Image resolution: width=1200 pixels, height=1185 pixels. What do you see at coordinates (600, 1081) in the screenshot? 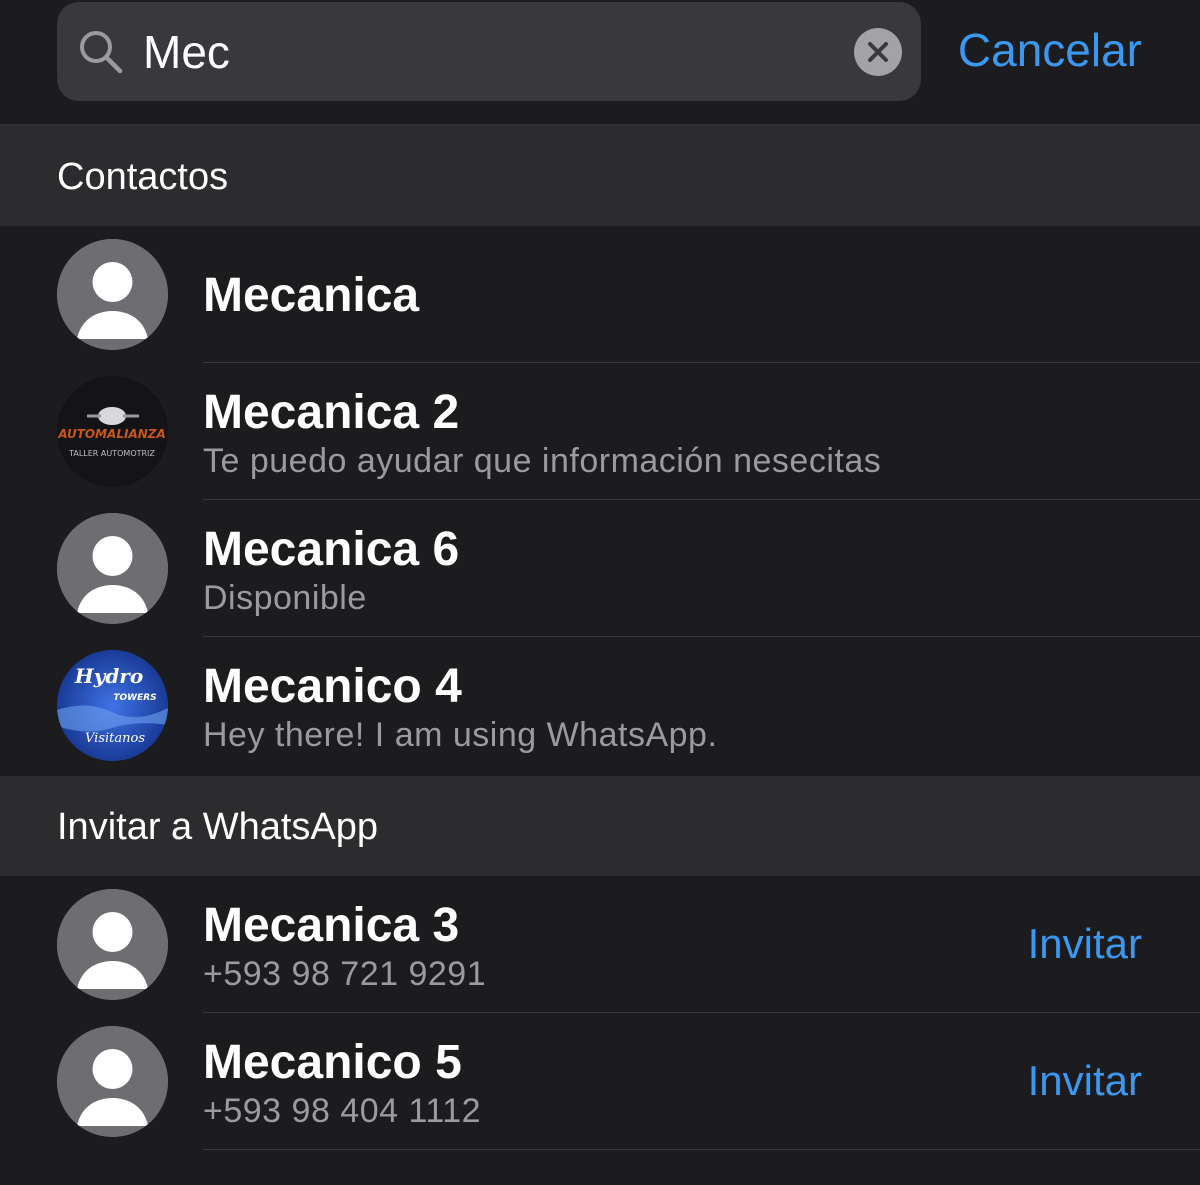
I see `invite-row: Mecanico 5 +593 98 404 1112 Invitar` at bounding box center [600, 1081].